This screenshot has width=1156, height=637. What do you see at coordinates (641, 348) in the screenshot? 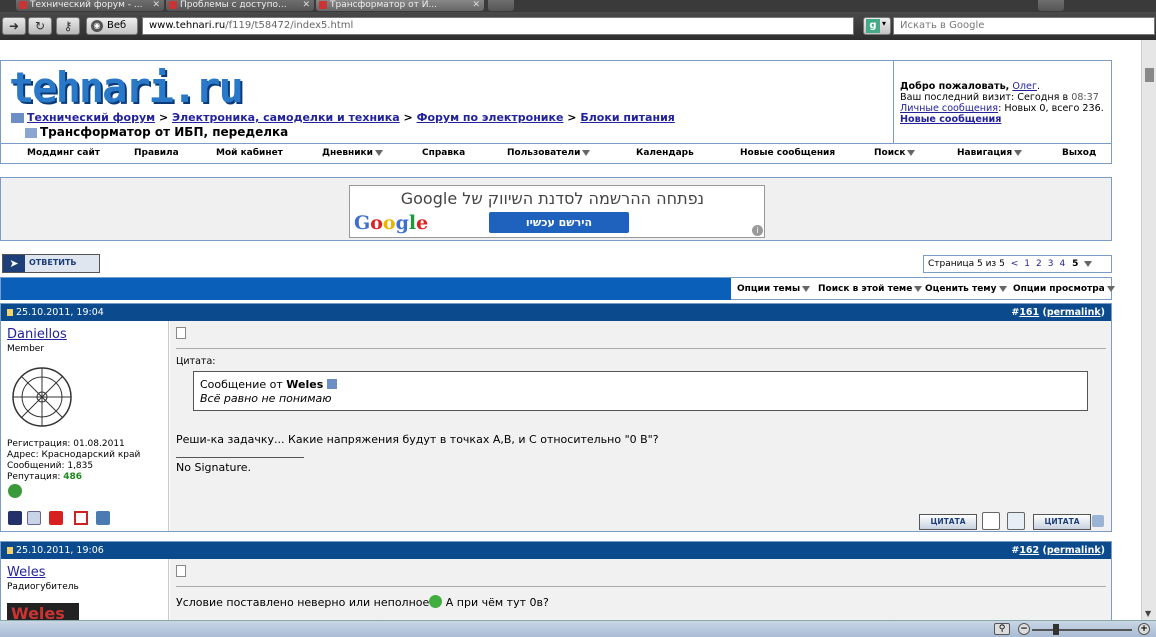
I see `divider` at bounding box center [641, 348].